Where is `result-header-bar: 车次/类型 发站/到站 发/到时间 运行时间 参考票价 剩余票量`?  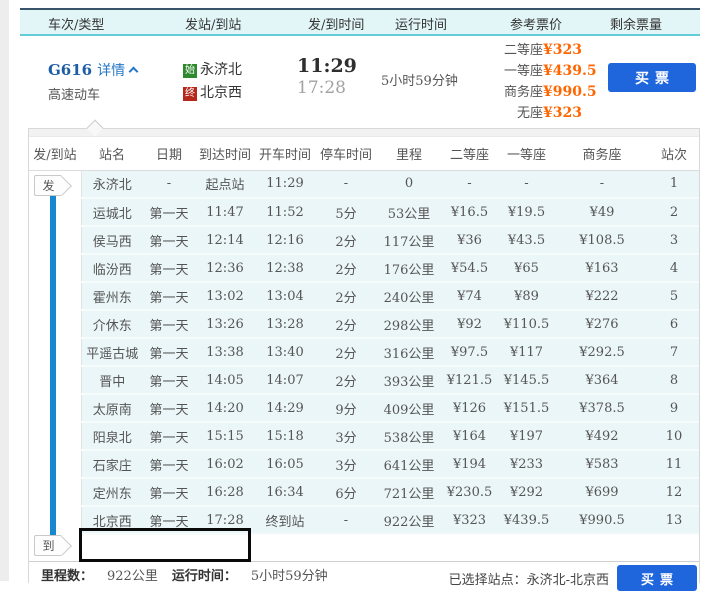
result-header-bar: 车次/类型 发站/到站 发/到时间 运行时间 参考票价 剩余票量 is located at coordinates (360, 22).